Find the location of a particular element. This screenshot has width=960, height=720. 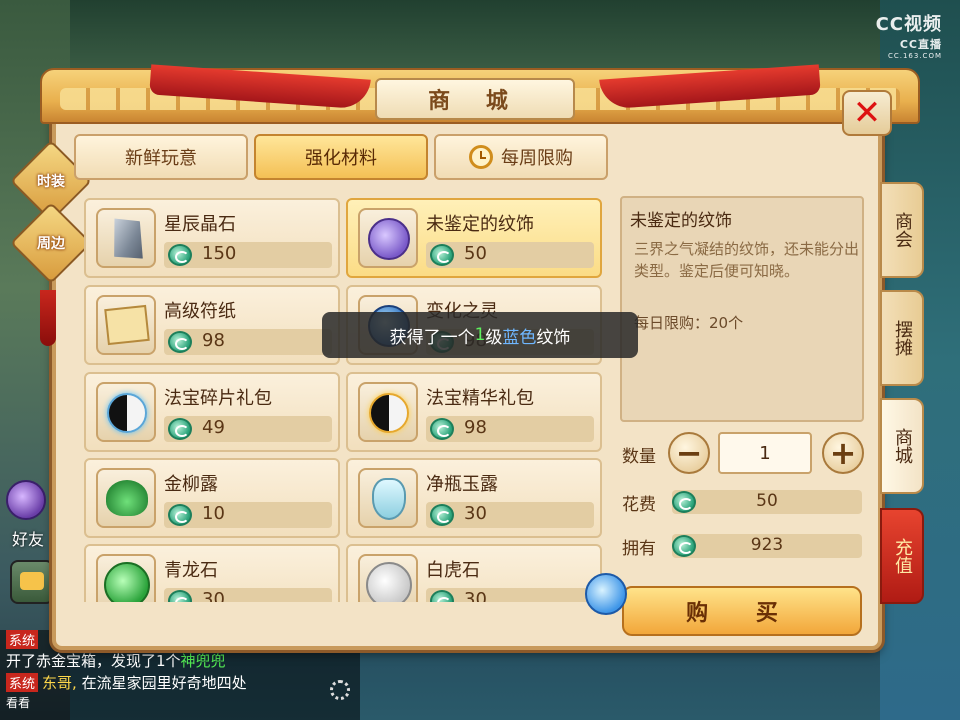

tab-label: 每周限购 is located at coordinates (537, 158).